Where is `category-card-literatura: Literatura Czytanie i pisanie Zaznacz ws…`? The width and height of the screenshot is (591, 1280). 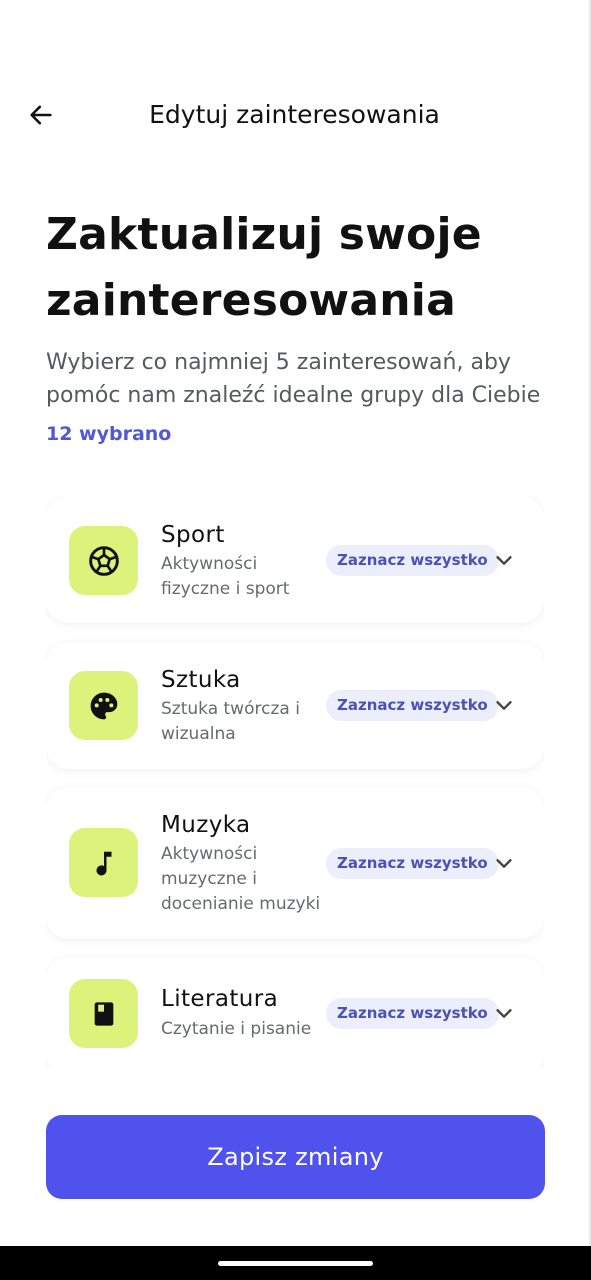
category-card-literatura: Literatura Czytanie i pisanie Zaznacz ws… is located at coordinates (295, 1012).